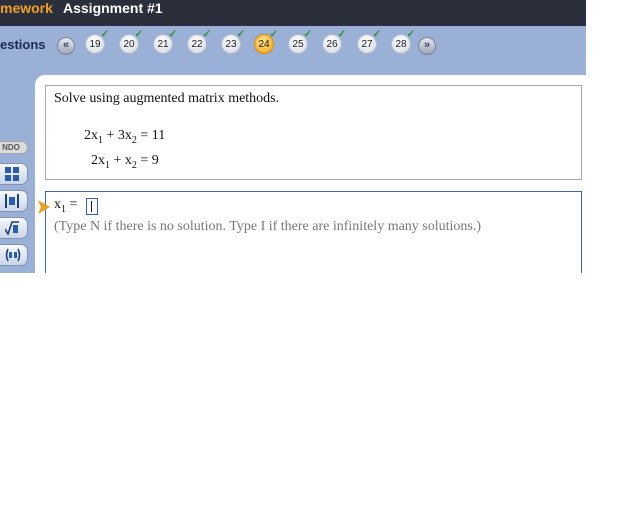 This screenshot has width=640, height=512. I want to click on interval-icon, so click(13, 255).